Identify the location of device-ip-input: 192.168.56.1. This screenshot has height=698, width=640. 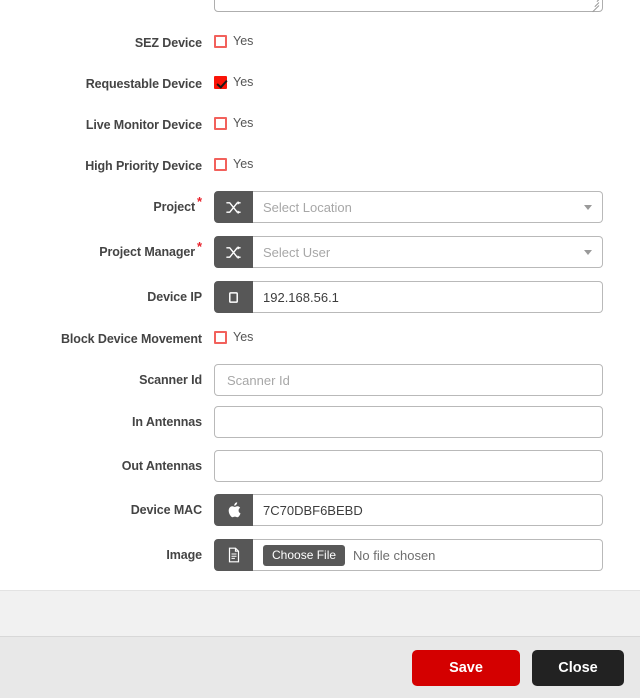
(428, 297).